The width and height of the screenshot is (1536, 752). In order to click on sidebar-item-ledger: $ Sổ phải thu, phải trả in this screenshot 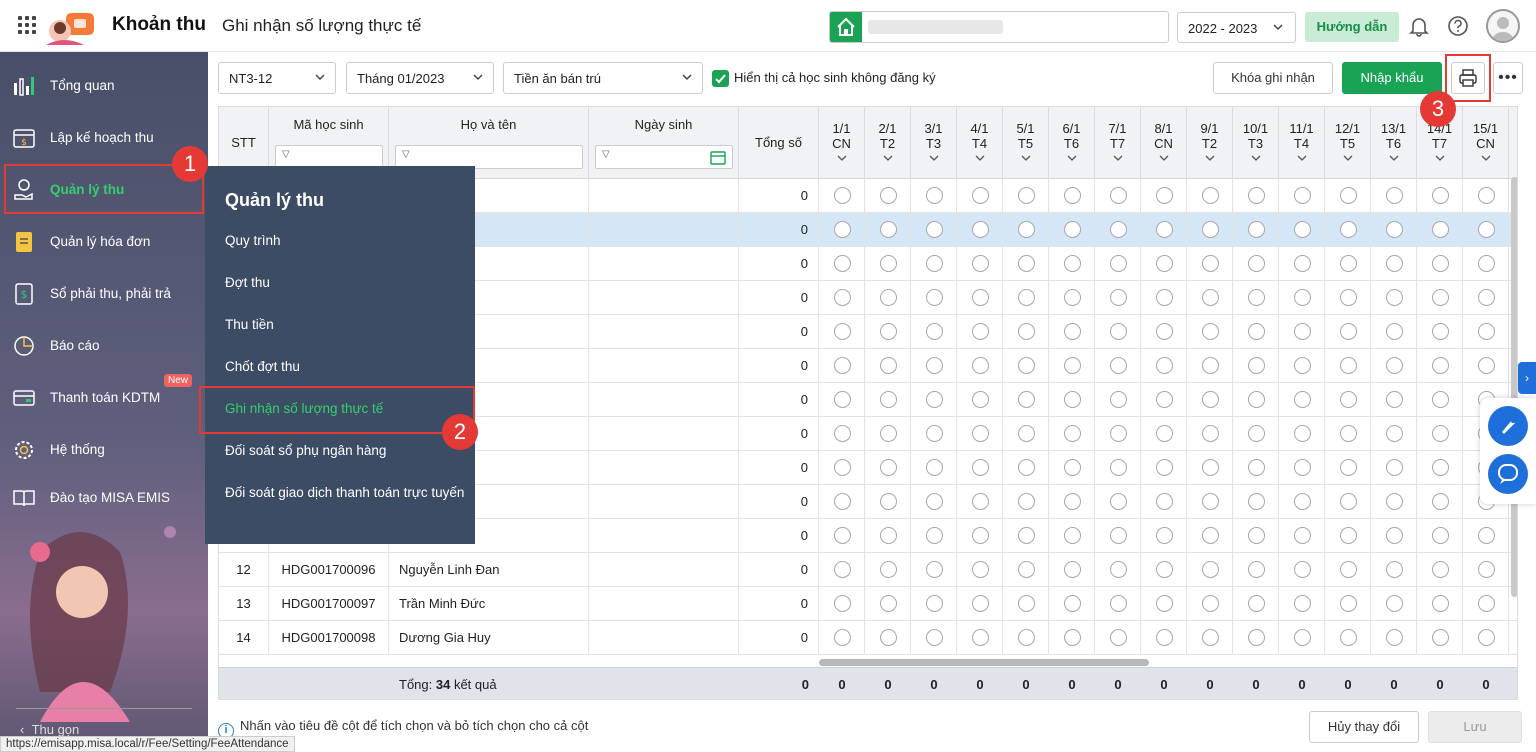, I will do `click(104, 294)`.